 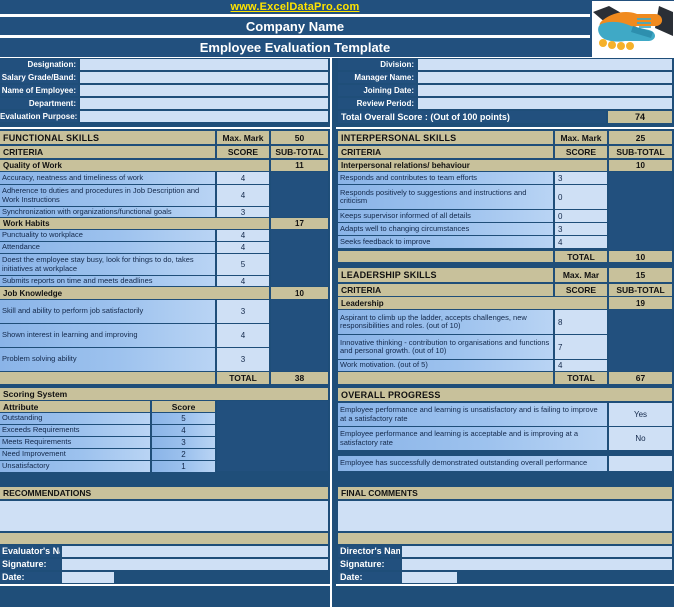 What do you see at coordinates (537, 564) in the screenshot?
I see `director-signature-field` at bounding box center [537, 564].